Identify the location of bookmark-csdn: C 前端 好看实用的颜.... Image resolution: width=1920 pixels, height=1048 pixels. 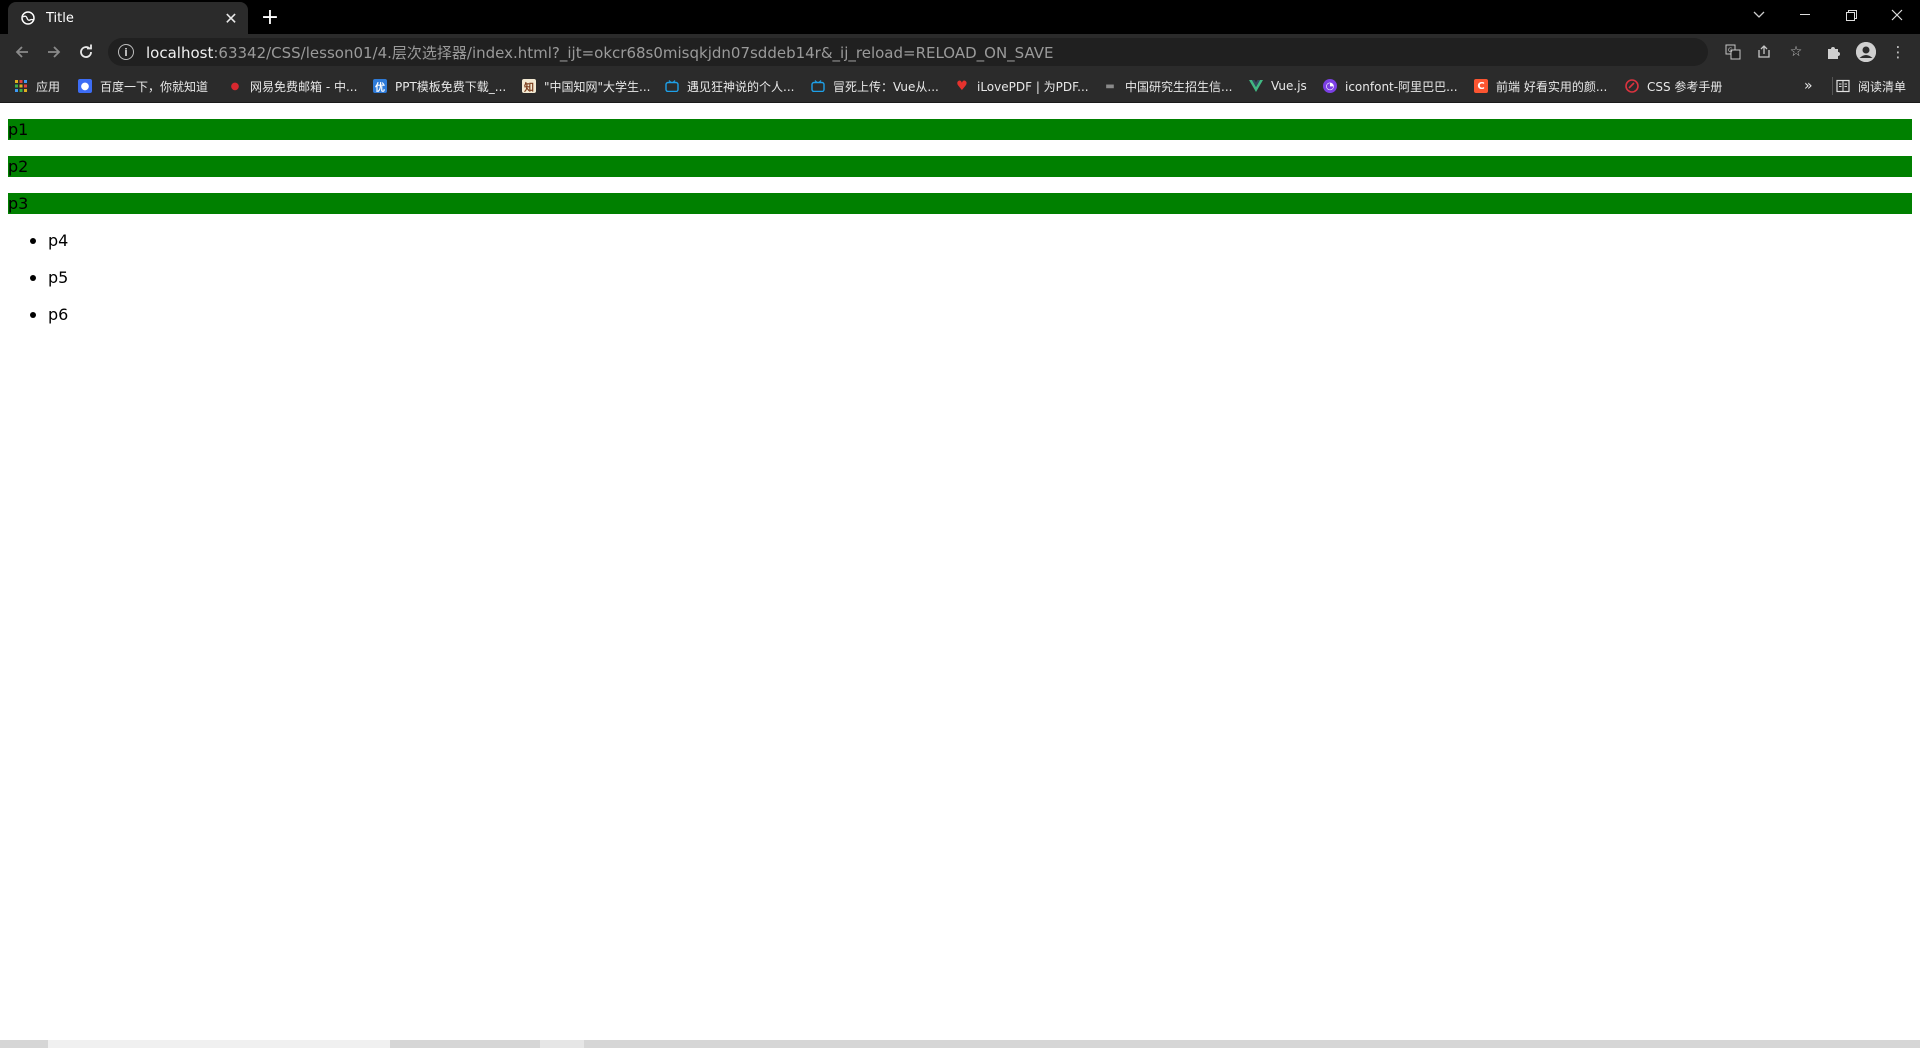
(1540, 86).